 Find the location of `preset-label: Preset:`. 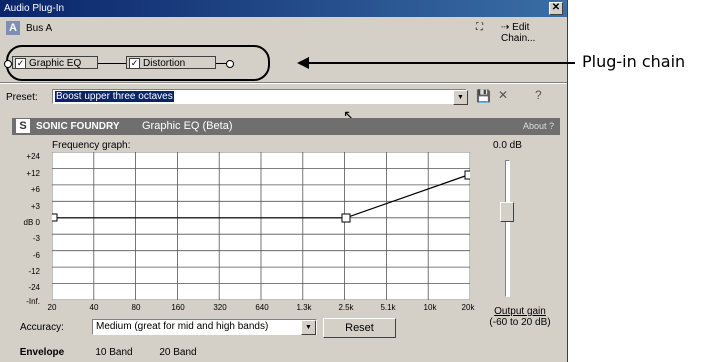

preset-label: Preset: is located at coordinates (22, 97).